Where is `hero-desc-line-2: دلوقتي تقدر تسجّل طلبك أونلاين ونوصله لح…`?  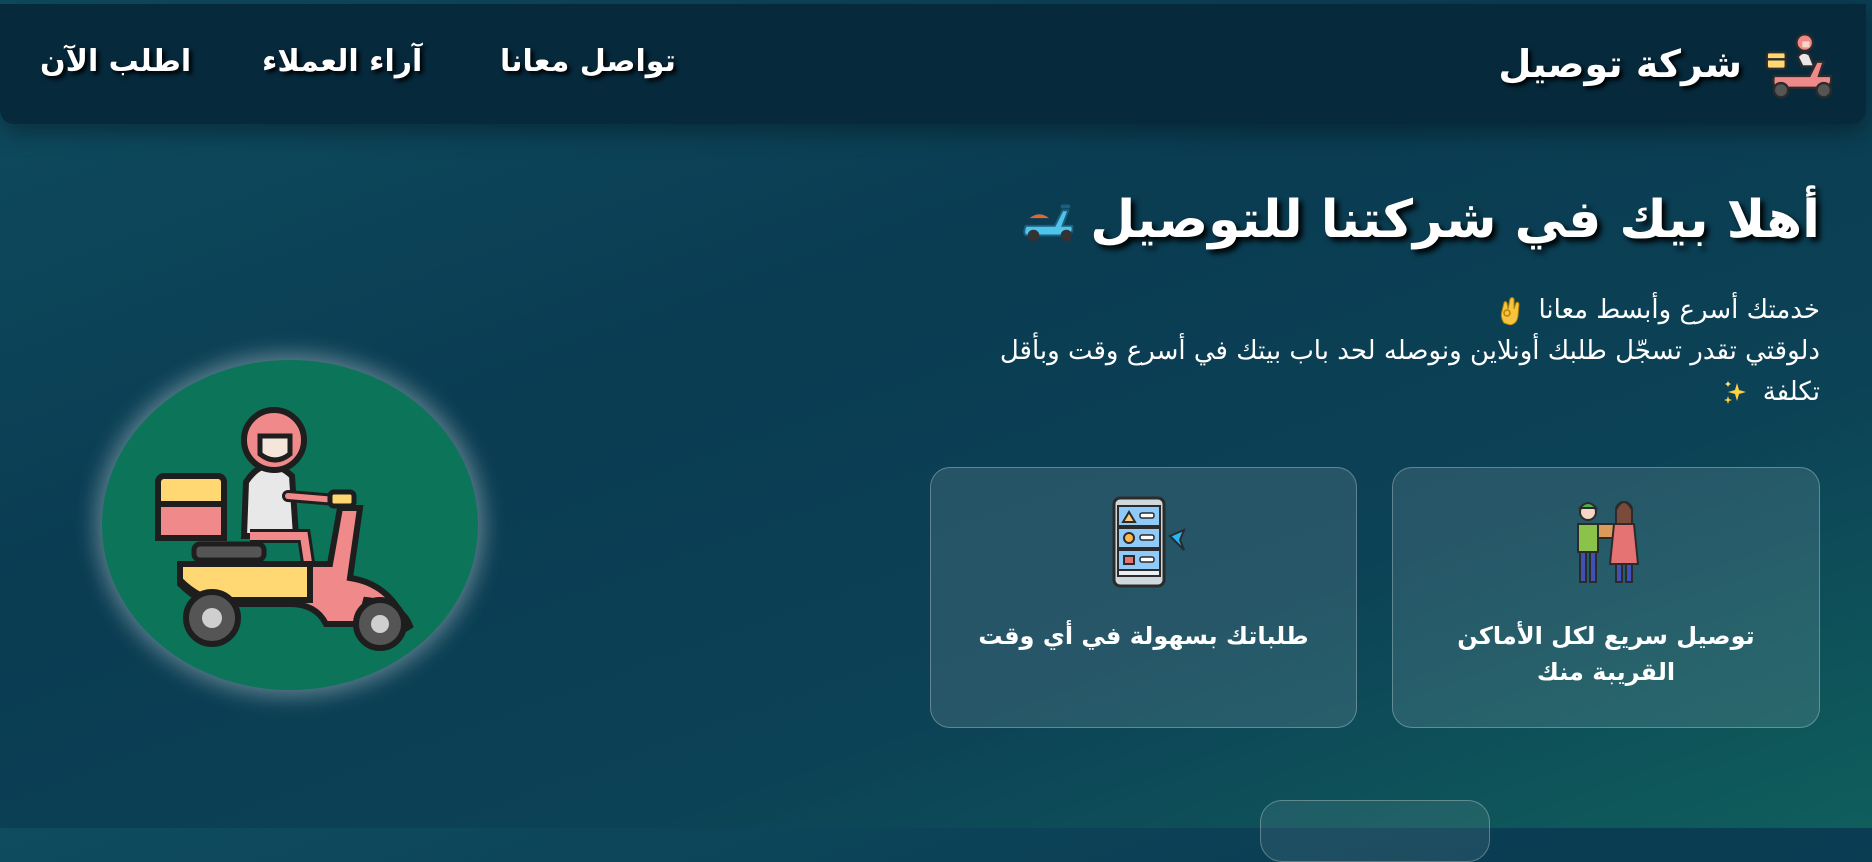
hero-desc-line-2: دلوقتي تقدر تسجّل طلبك أونلاين ونوصله لح… is located at coordinates (1409, 351).